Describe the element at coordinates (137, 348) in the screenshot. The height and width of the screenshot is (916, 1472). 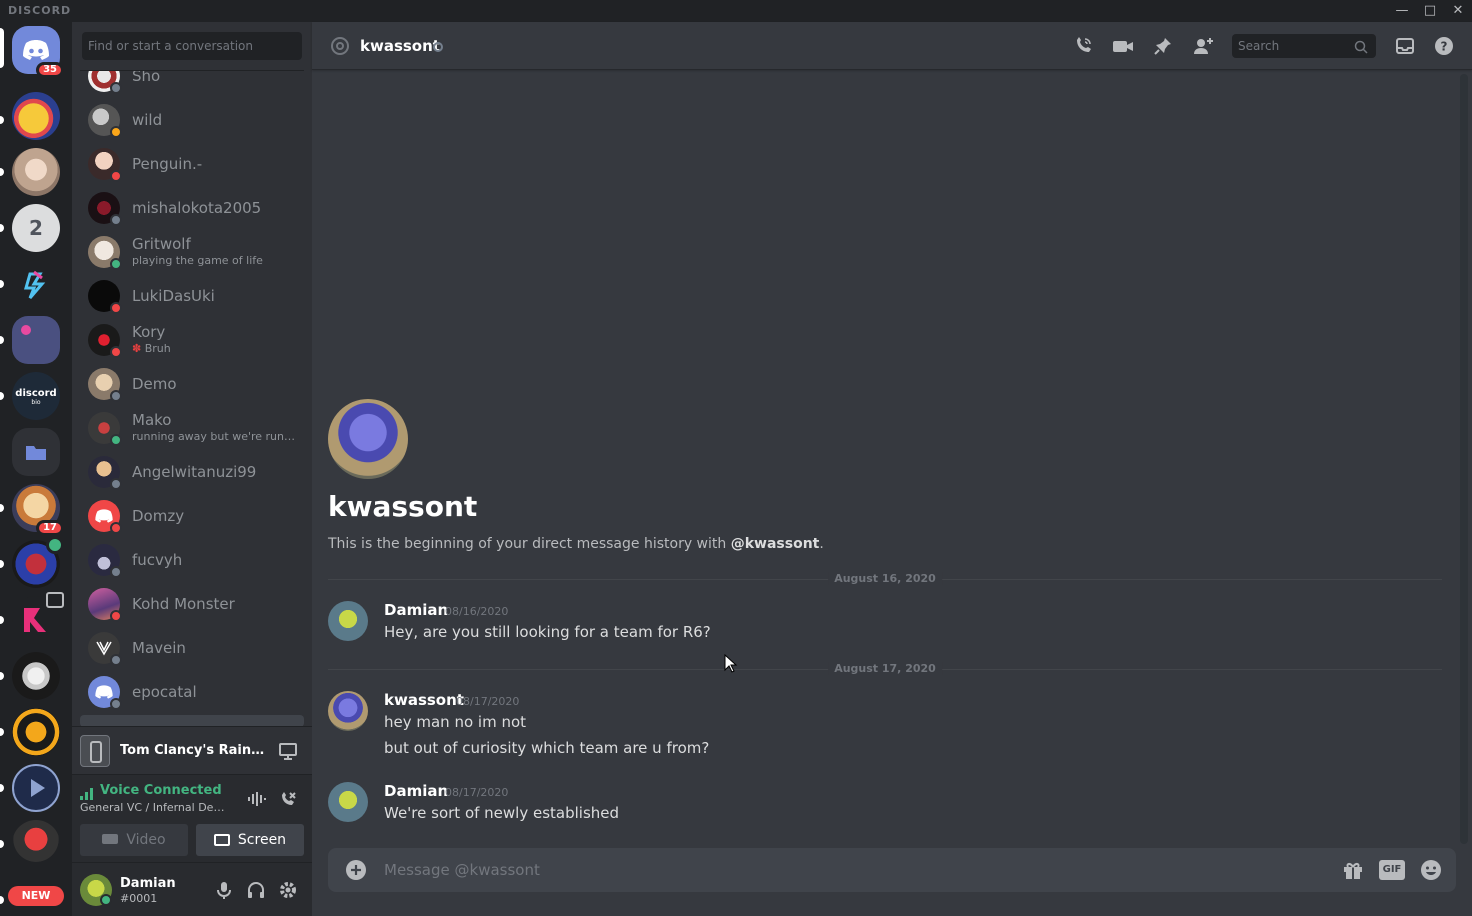
I see `custom-status-emoji-icon: ✽` at that location.